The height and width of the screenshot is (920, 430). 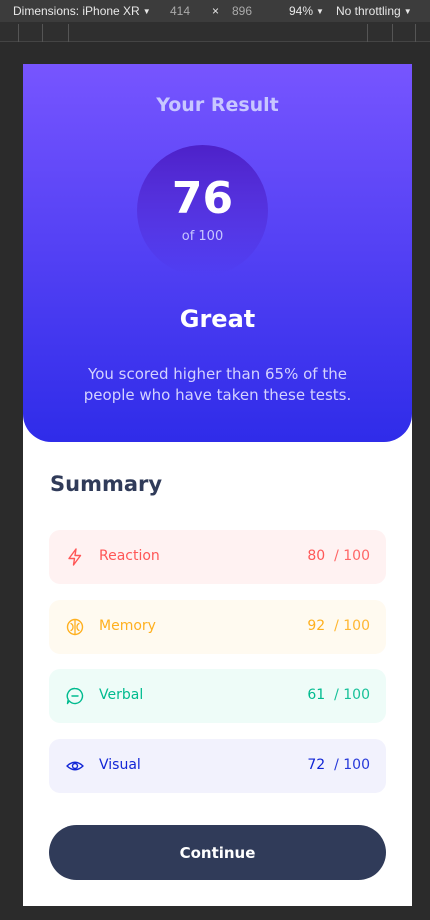 I want to click on result-title: Your Result, so click(x=217, y=105).